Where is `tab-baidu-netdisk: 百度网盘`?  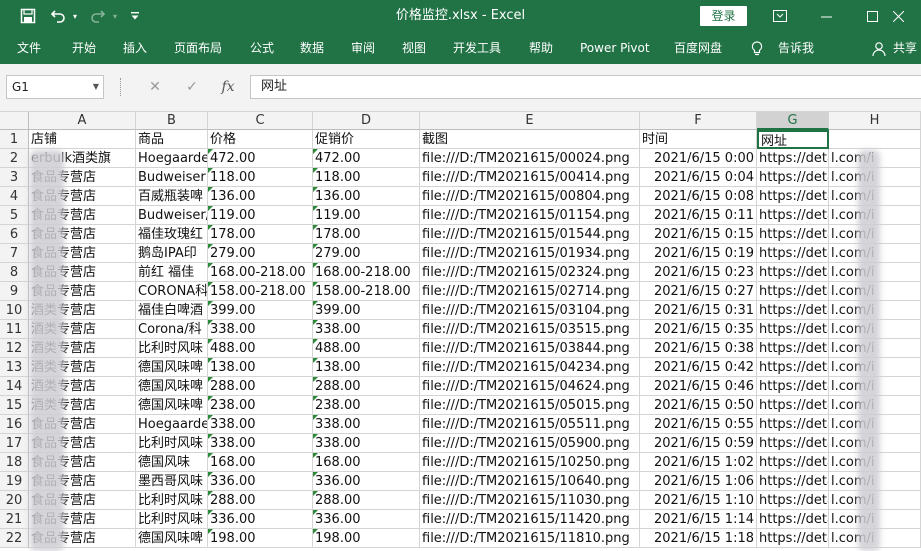
tab-baidu-netdisk: 百度网盘 is located at coordinates (698, 48).